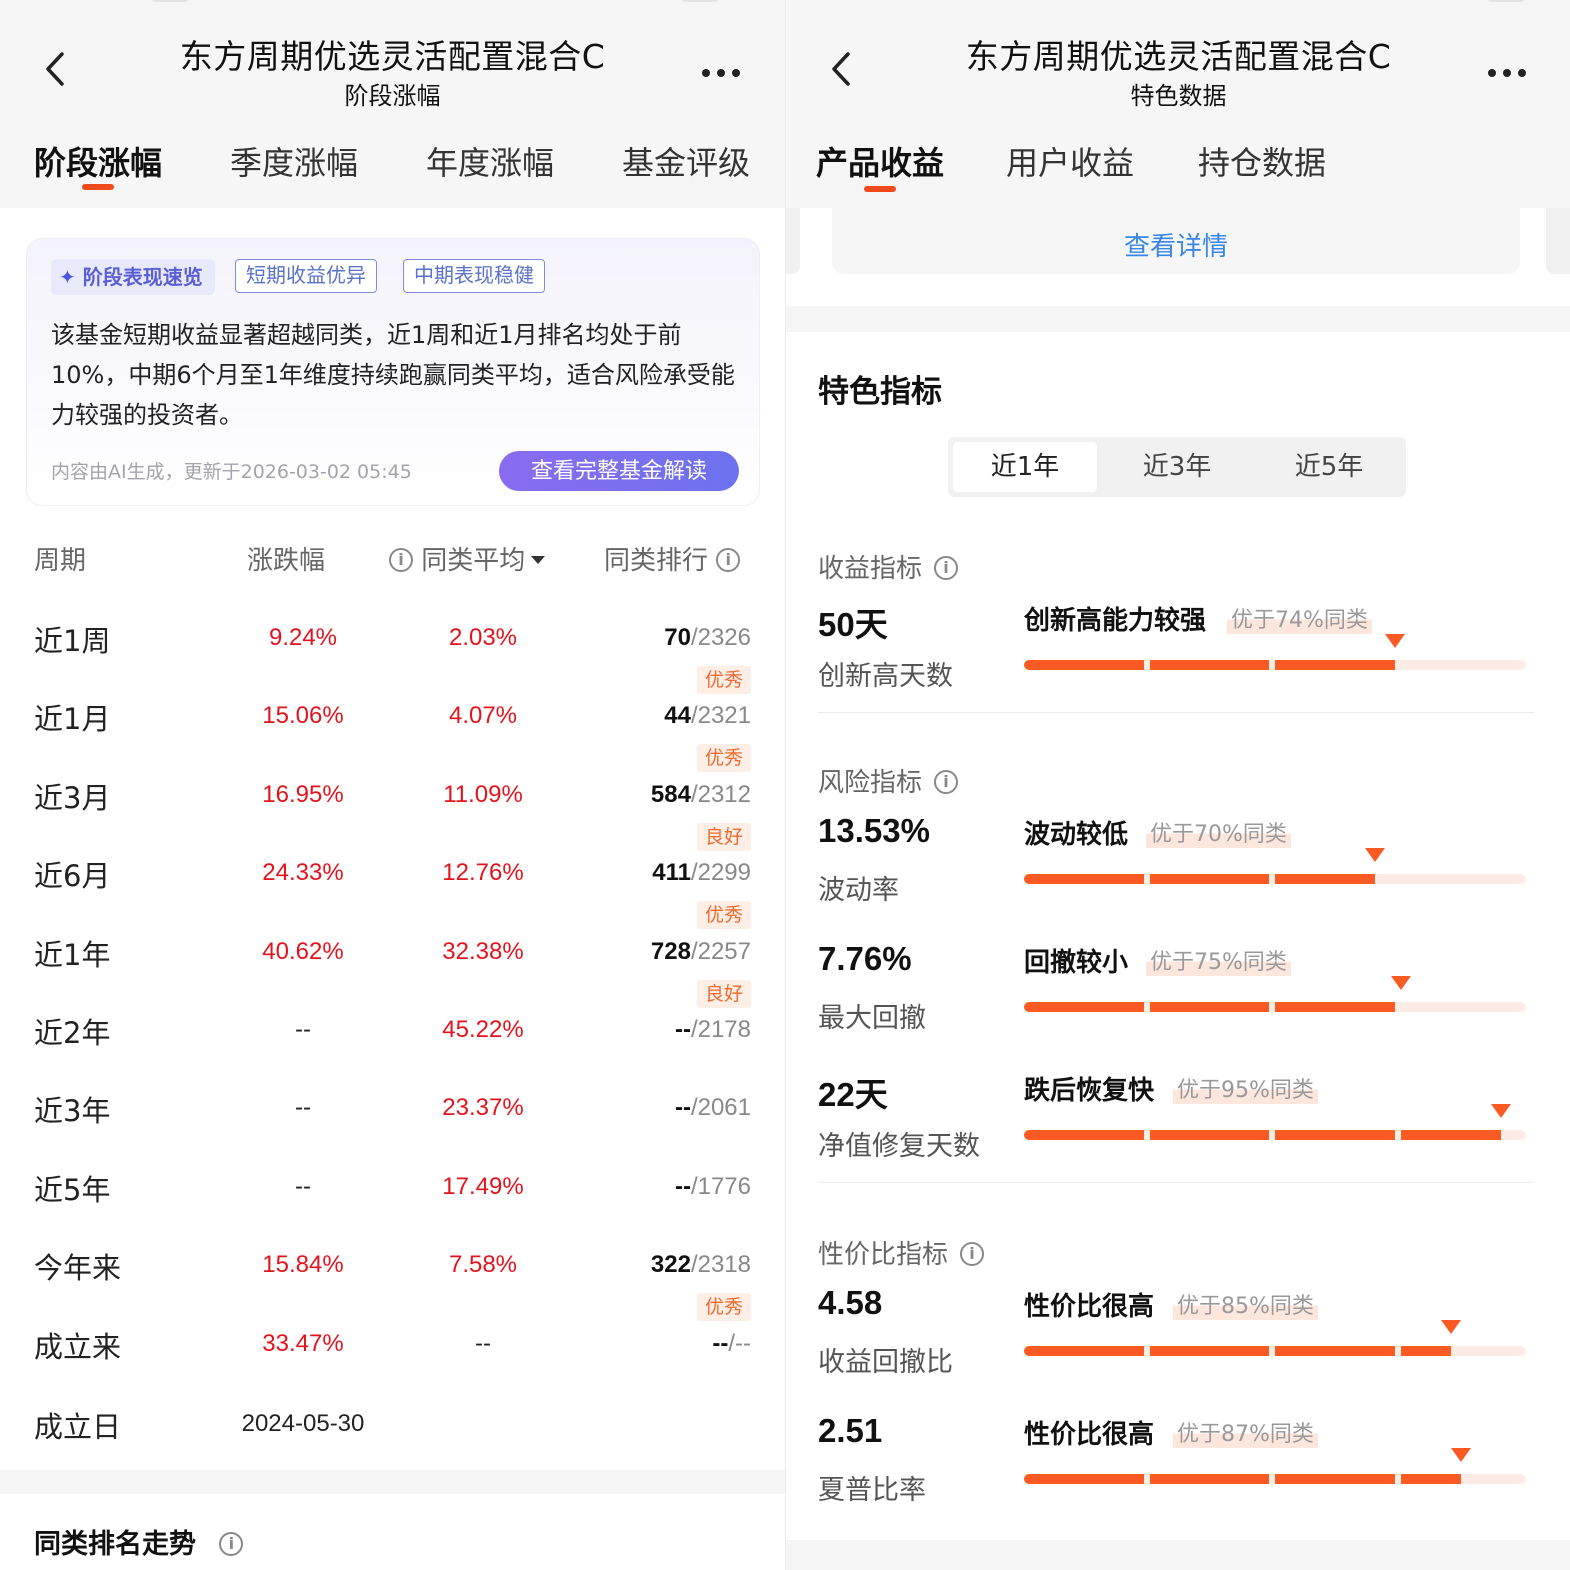 The image size is (1570, 1570). I want to click on table-row: 近3年 -- 23.37% --/2061, so click(392, 1119).